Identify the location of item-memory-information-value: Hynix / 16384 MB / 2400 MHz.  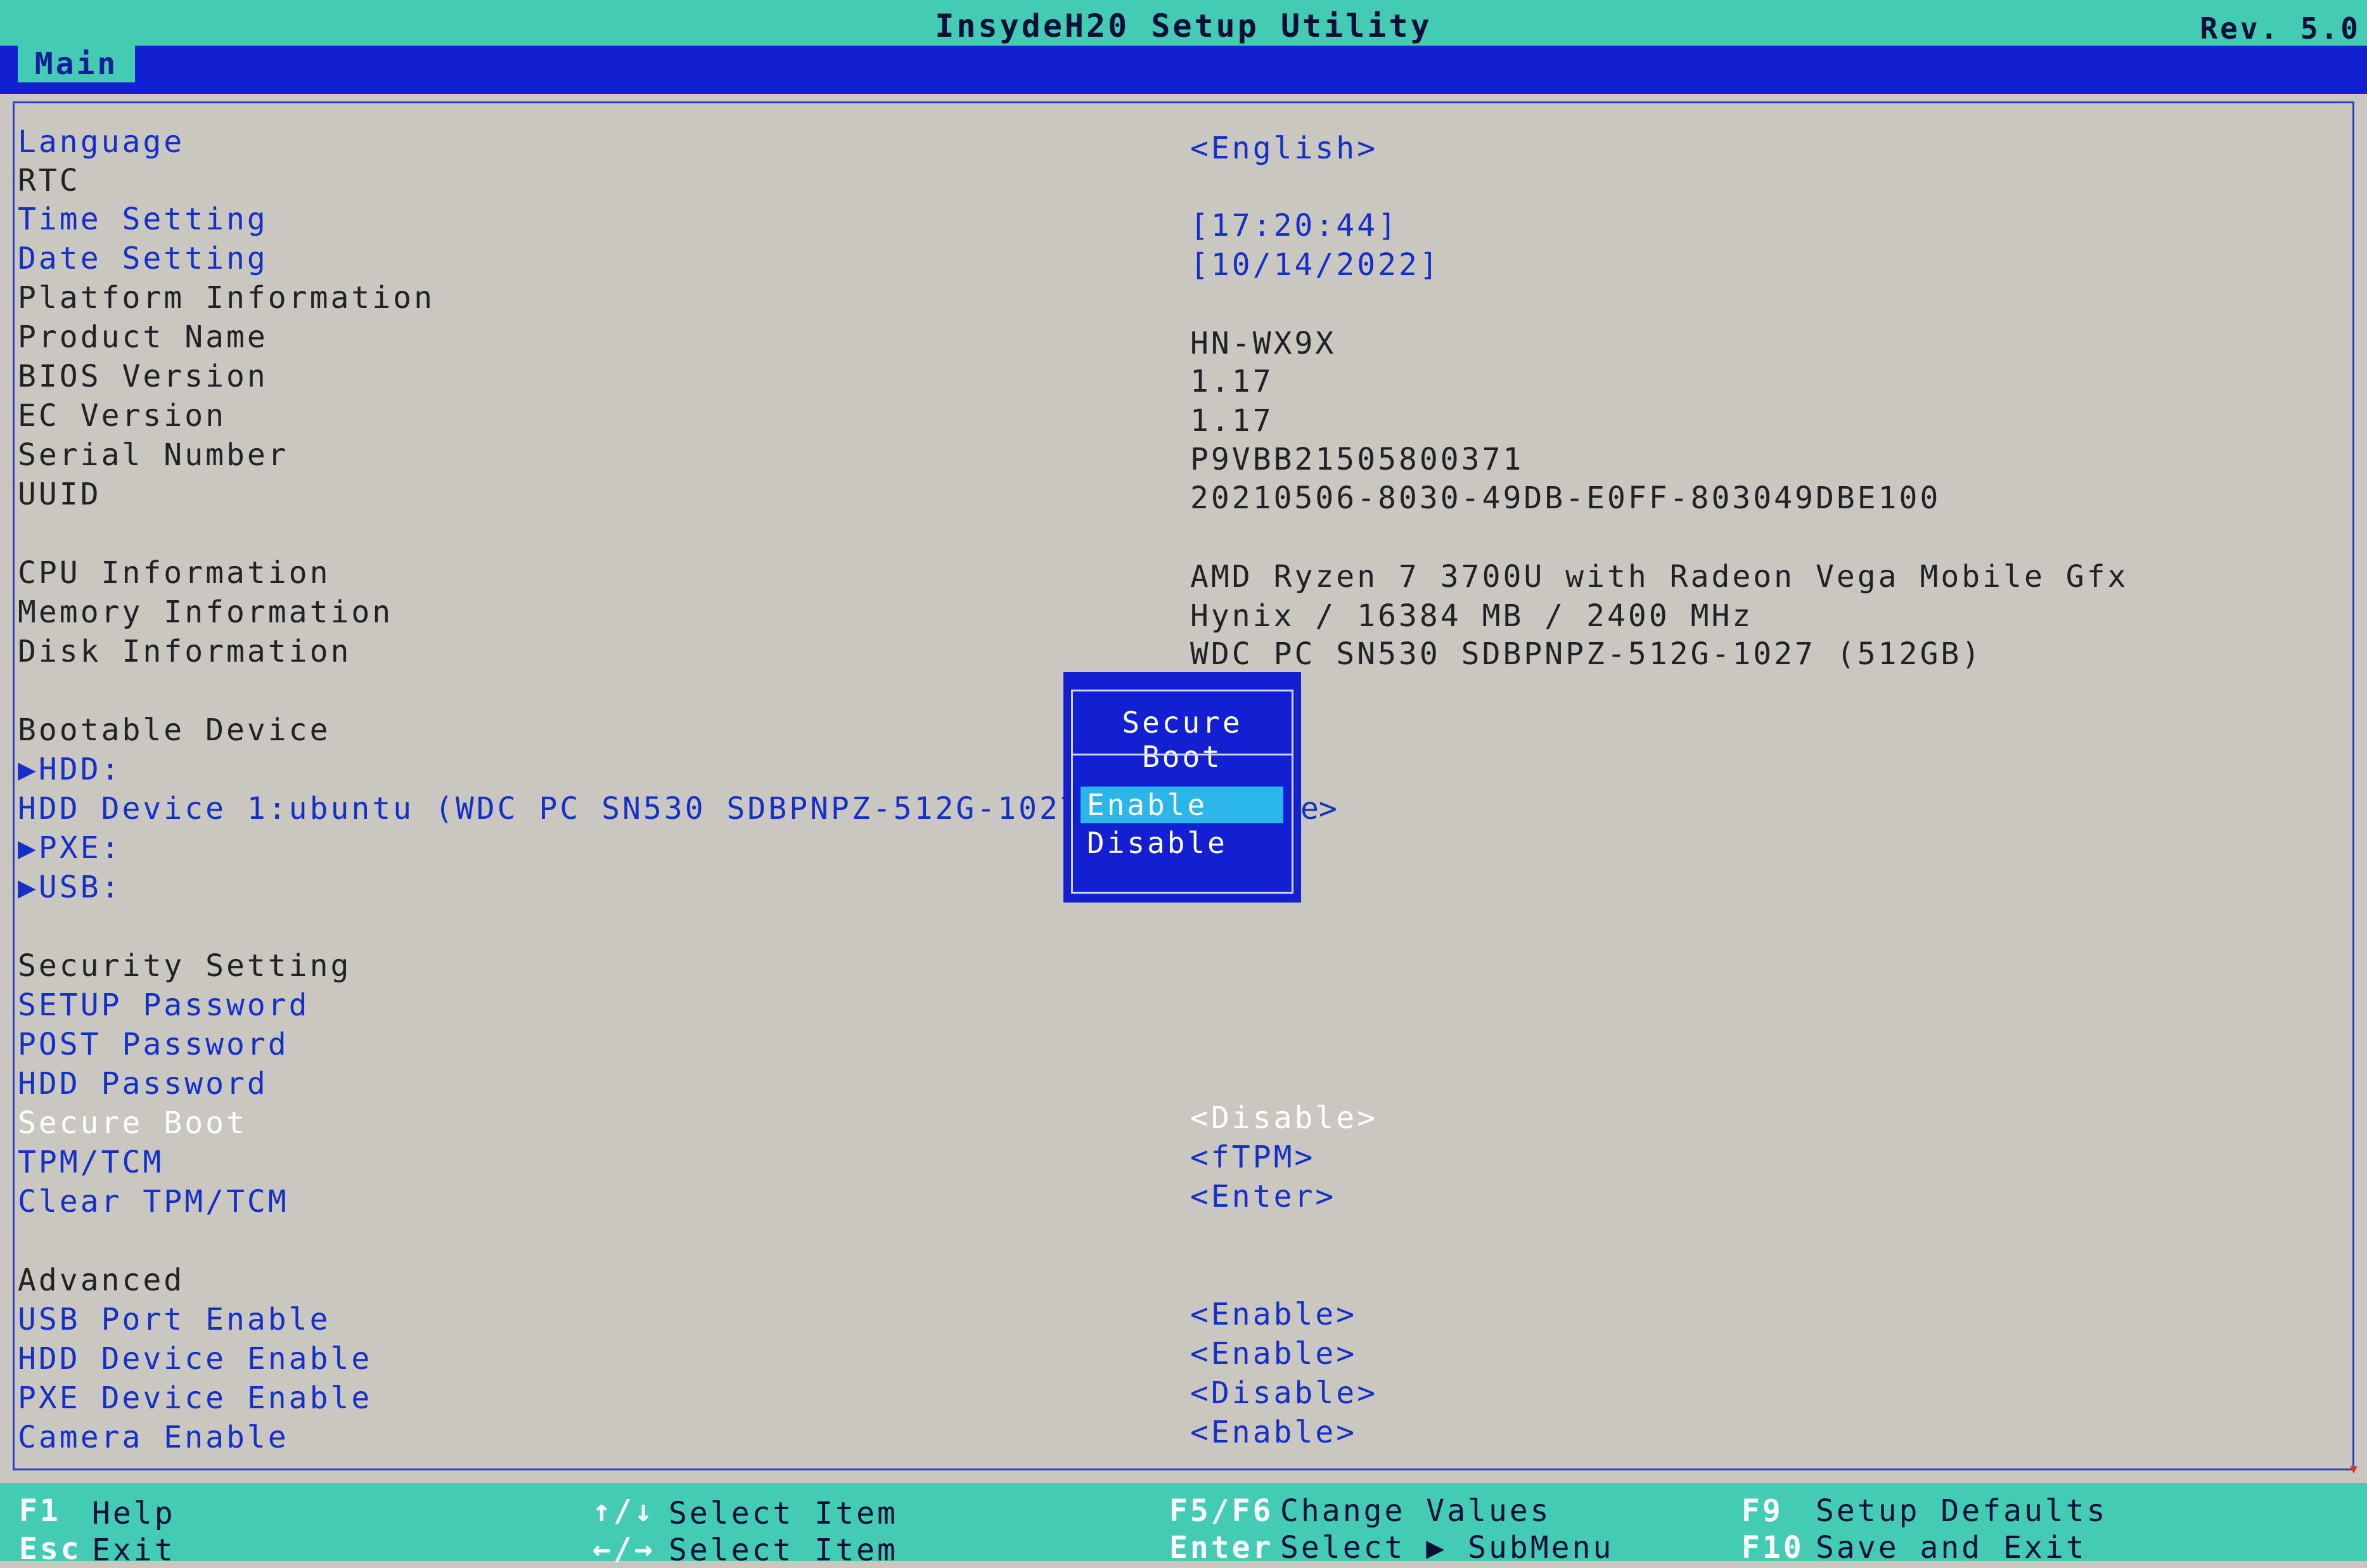
(1472, 616).